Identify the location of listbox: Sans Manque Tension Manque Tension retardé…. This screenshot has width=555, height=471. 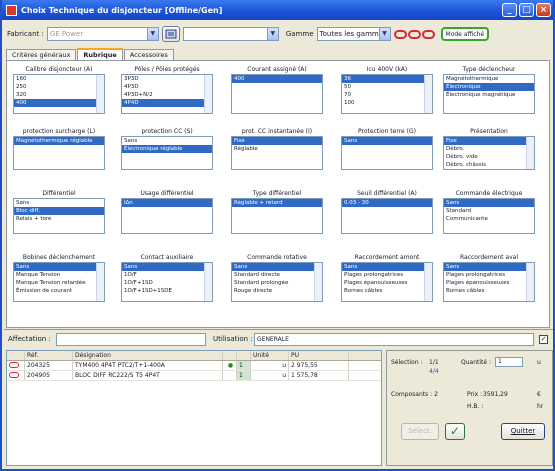
(59, 282).